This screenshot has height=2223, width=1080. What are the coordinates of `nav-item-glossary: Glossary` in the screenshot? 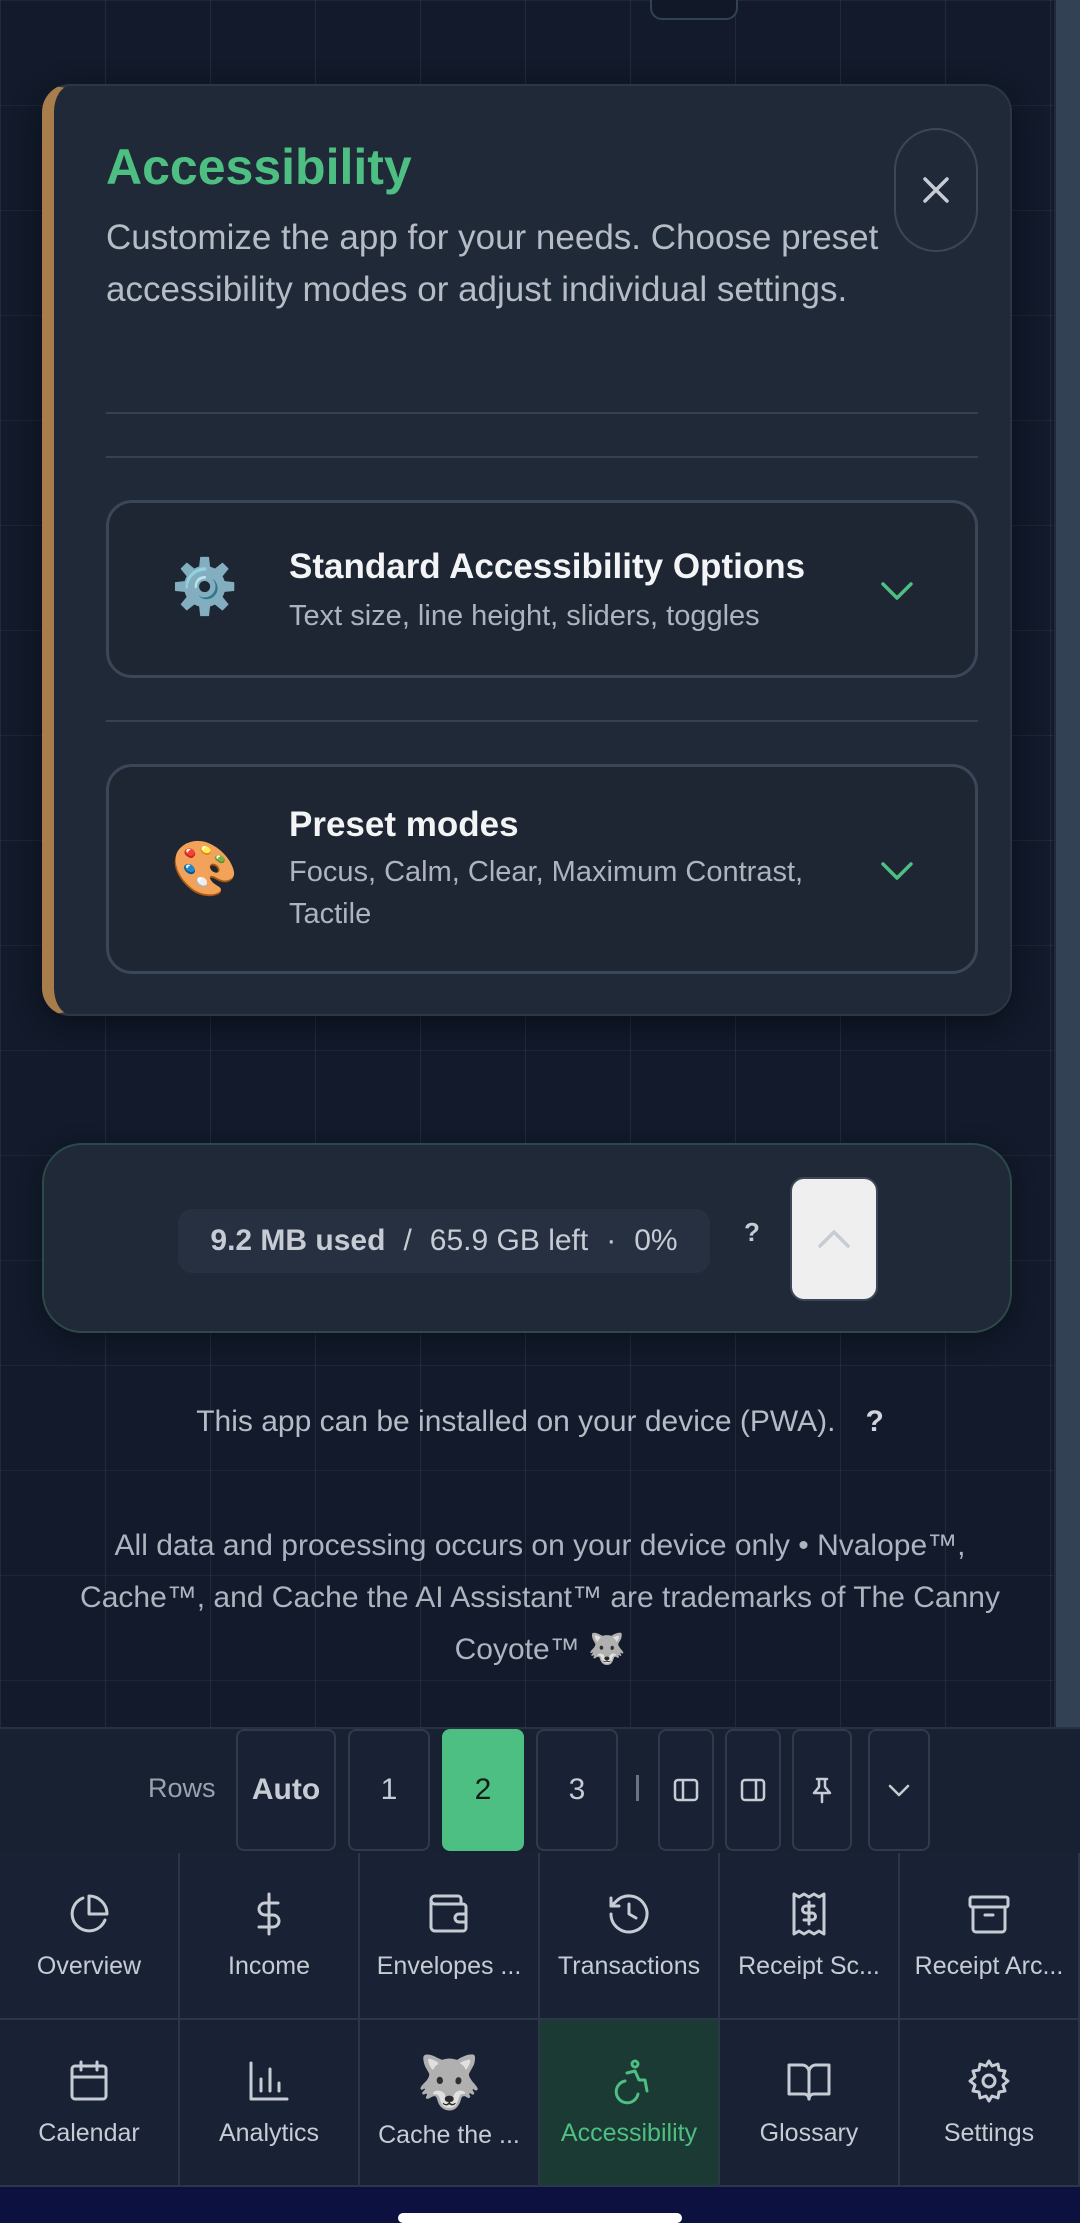 It's located at (810, 2103).